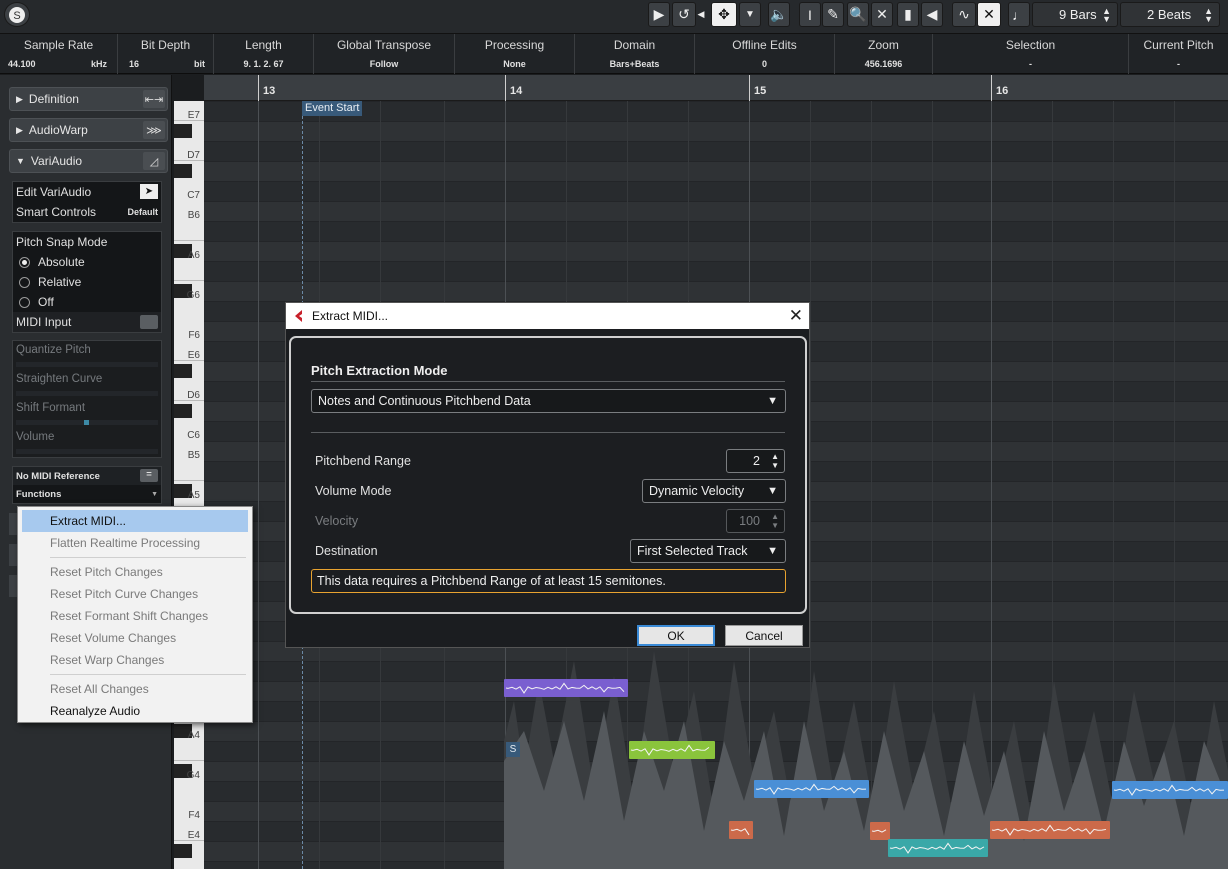 Image resolution: width=1228 pixels, height=869 pixels. What do you see at coordinates (989, 14) in the screenshot?
I see `snap-icon: ✕` at bounding box center [989, 14].